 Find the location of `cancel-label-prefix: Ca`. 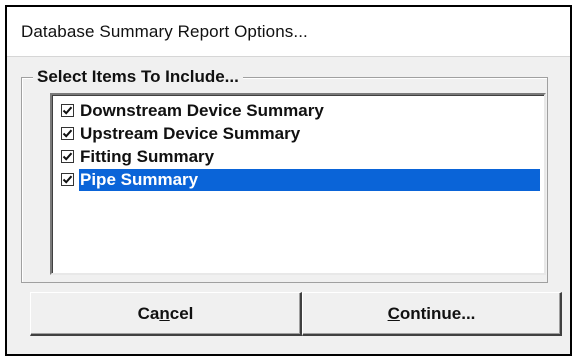

cancel-label-prefix: Ca is located at coordinates (148, 313).